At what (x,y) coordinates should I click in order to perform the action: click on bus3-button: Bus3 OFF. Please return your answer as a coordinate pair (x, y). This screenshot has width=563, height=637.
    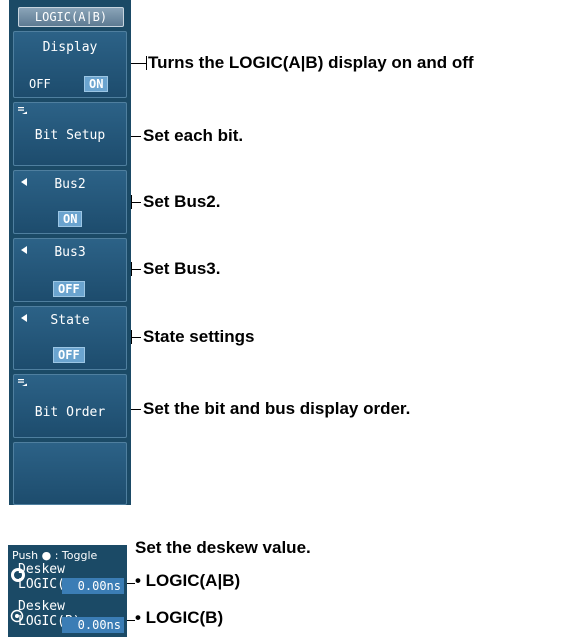
    Looking at the image, I should click on (70, 270).